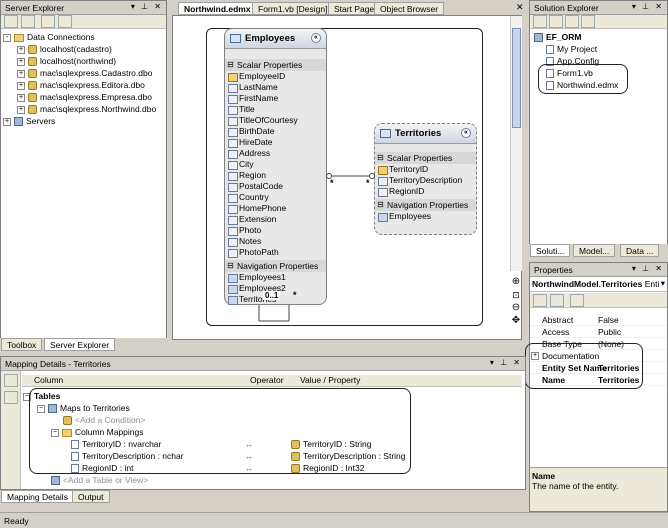 This screenshot has width=668, height=528. Describe the element at coordinates (516, 282) in the screenshot. I see `zoom-in-icon: ⊕` at that location.